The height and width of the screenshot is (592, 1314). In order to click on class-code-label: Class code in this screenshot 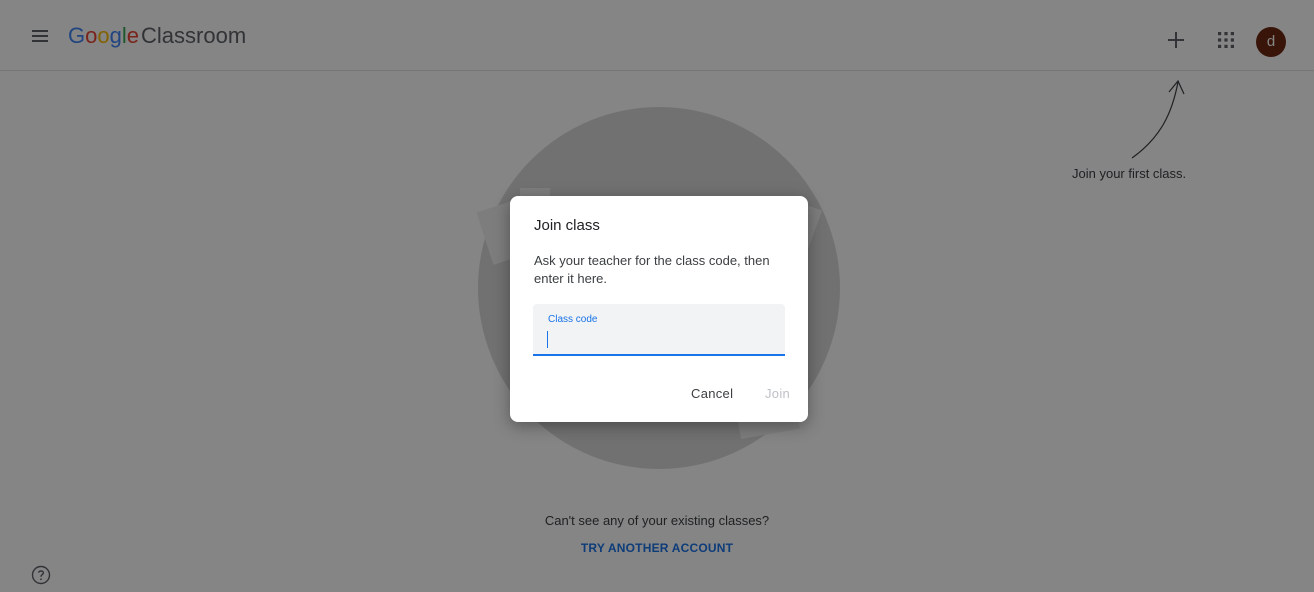, I will do `click(573, 319)`.